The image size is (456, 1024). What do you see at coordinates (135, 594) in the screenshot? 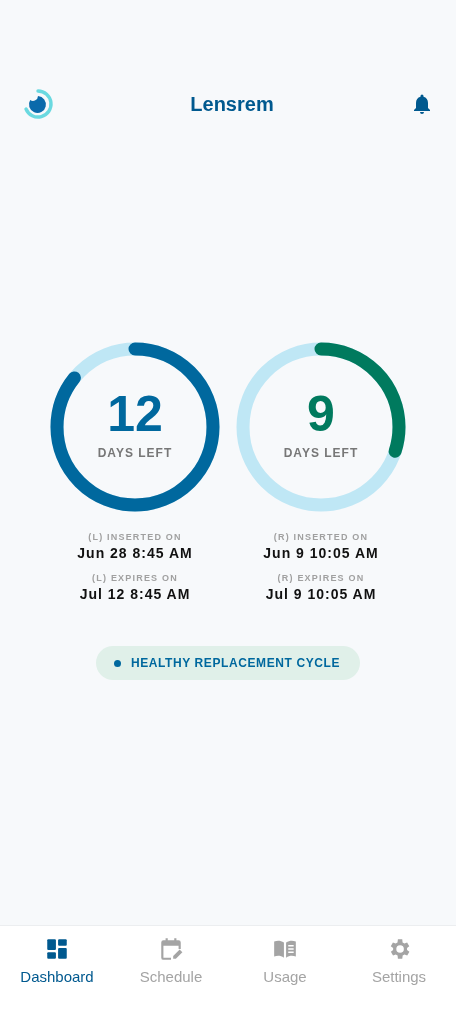
I see `expires-date: Jul 12 8:45 AM` at bounding box center [135, 594].